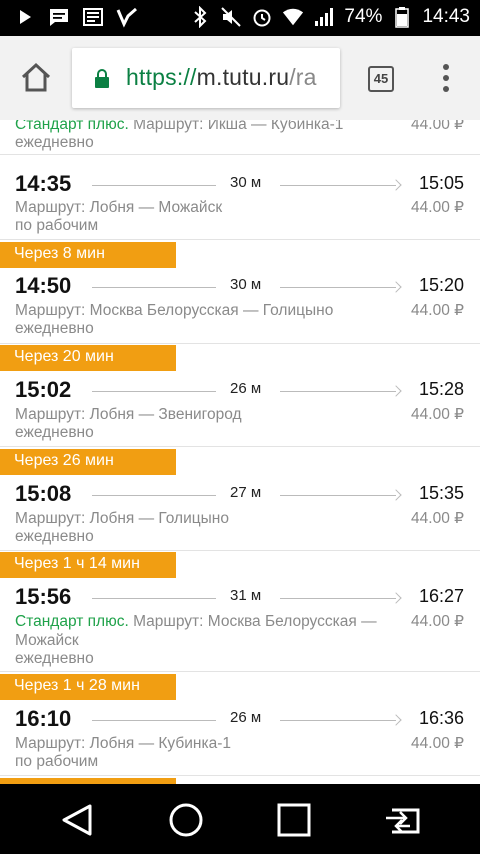 The width and height of the screenshot is (480, 854). What do you see at coordinates (243, 77) in the screenshot?
I see `url-host: m.tutu.ru` at bounding box center [243, 77].